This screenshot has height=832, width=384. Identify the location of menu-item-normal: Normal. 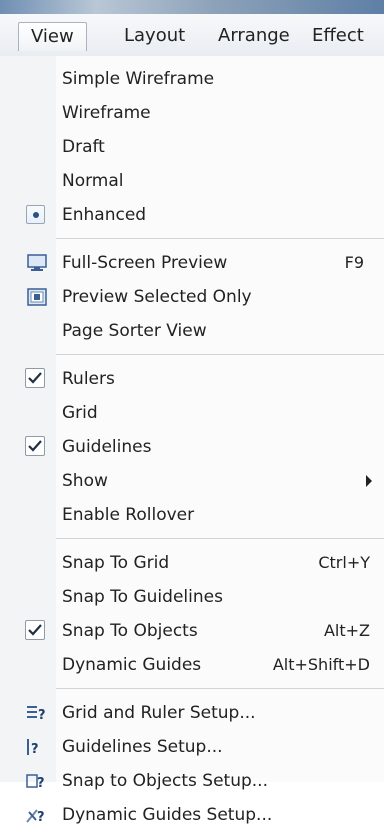
(192, 181).